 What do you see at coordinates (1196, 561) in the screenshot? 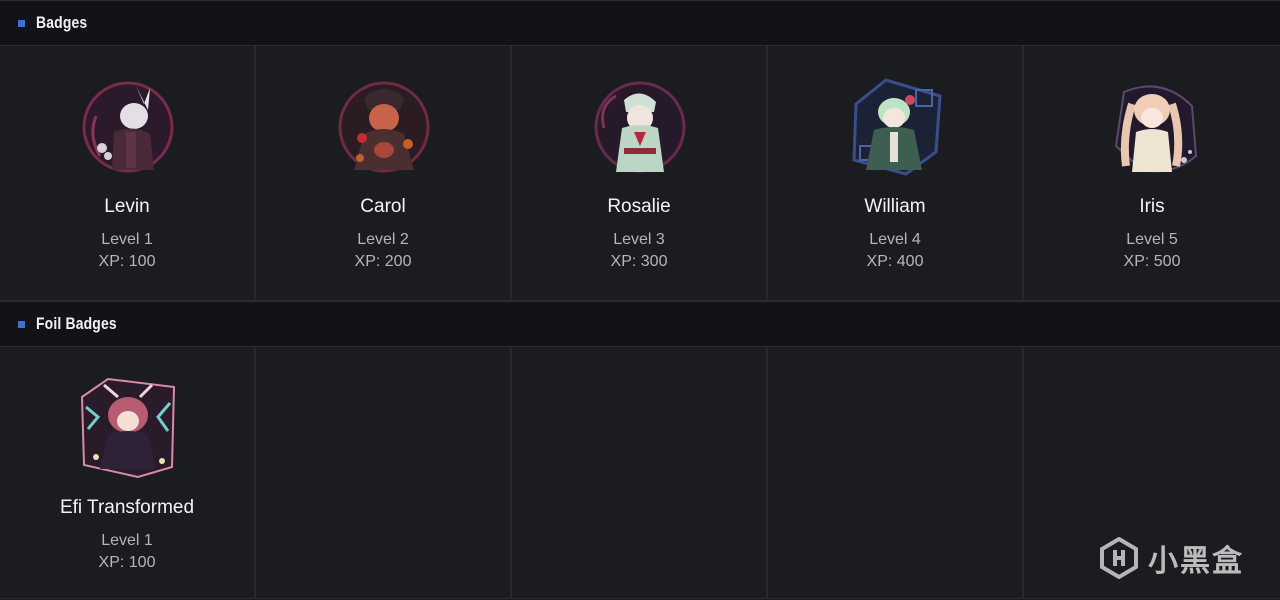
I see `watermark-text: 小黑盒` at bounding box center [1196, 561].